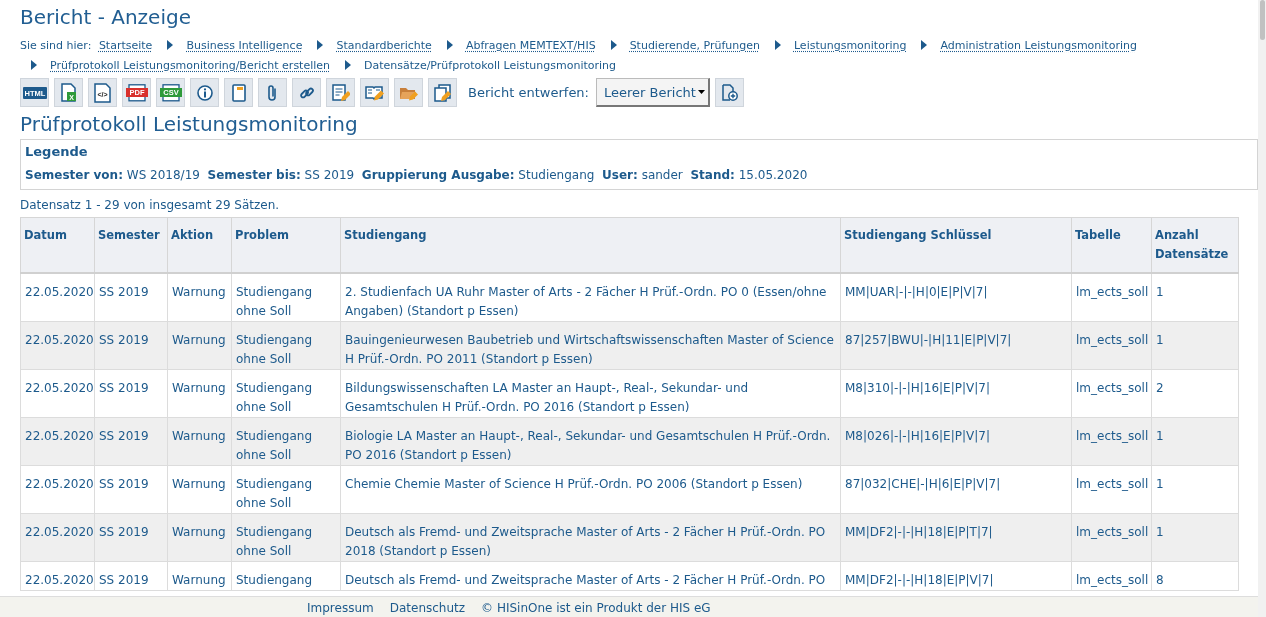 The image size is (1266, 617). What do you see at coordinates (56, 46) in the screenshot?
I see `breadcrumb-label: Sie sind hier:` at bounding box center [56, 46].